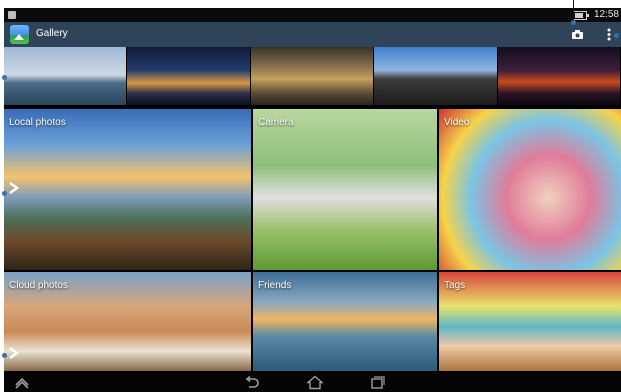 The height and width of the screenshot is (392, 621). I want to click on statue-of-liberty-thumbnail, so click(66, 76).